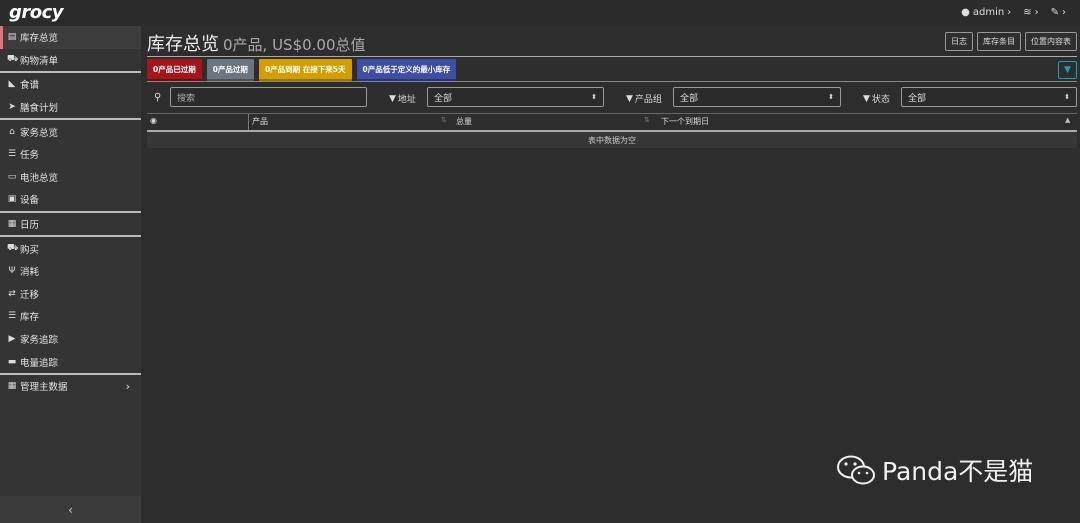  I want to click on sliders-icon: ≋, so click(1027, 12).